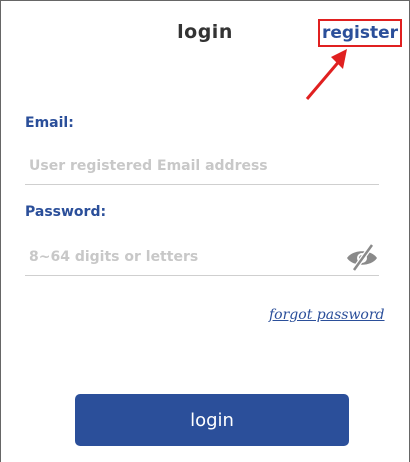 The image size is (410, 462). I want to click on email-field-container, so click(202, 166).